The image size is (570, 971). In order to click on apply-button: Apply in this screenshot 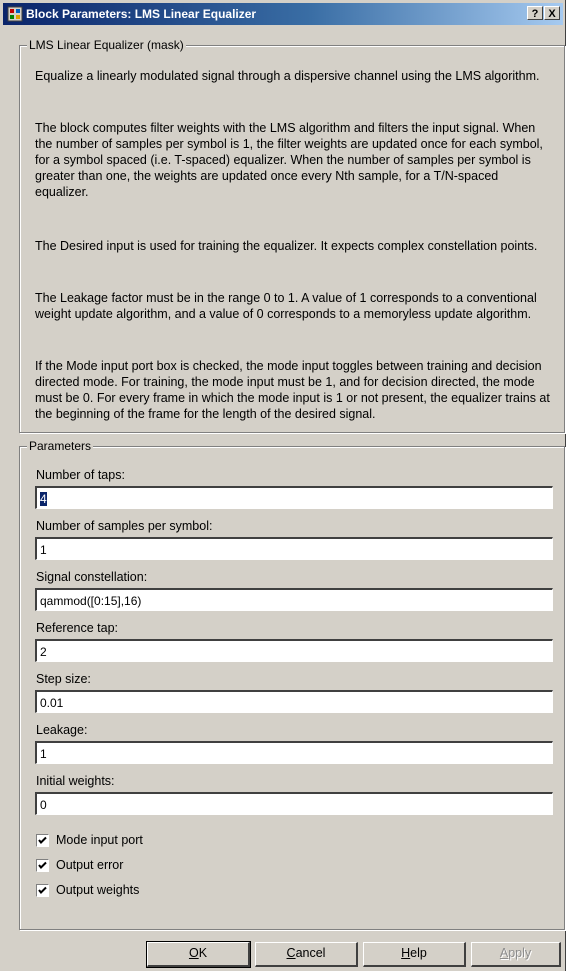, I will do `click(516, 954)`.